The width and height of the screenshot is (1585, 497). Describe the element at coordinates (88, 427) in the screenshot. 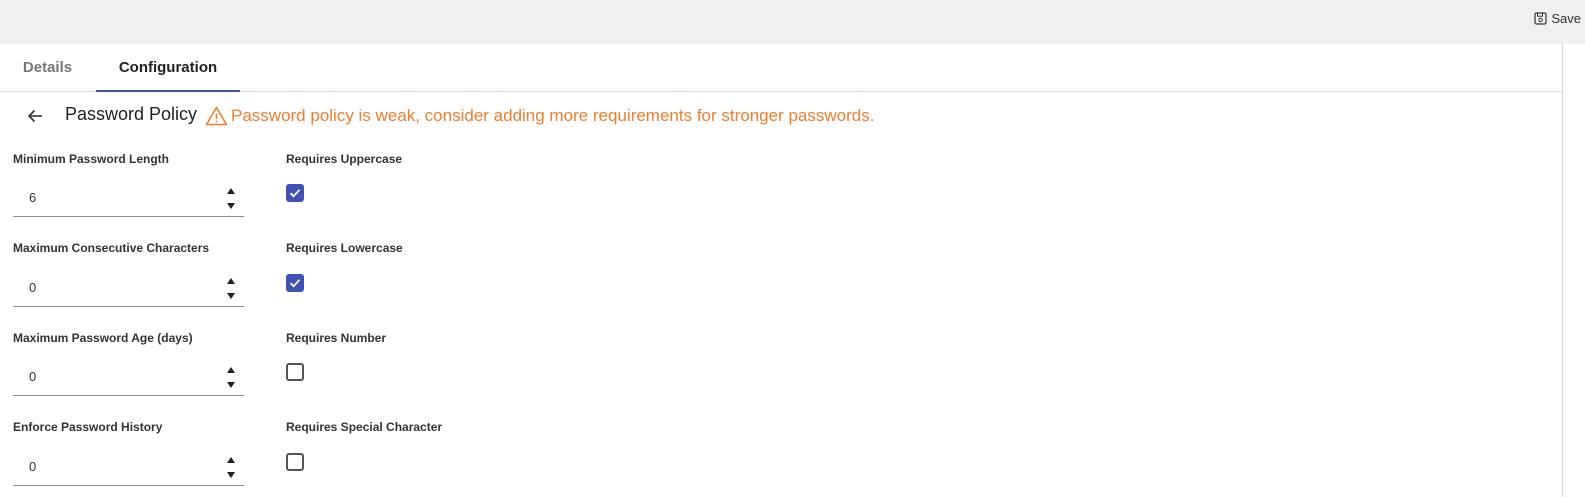

I see `password-history-label: Enforce Password History` at that location.